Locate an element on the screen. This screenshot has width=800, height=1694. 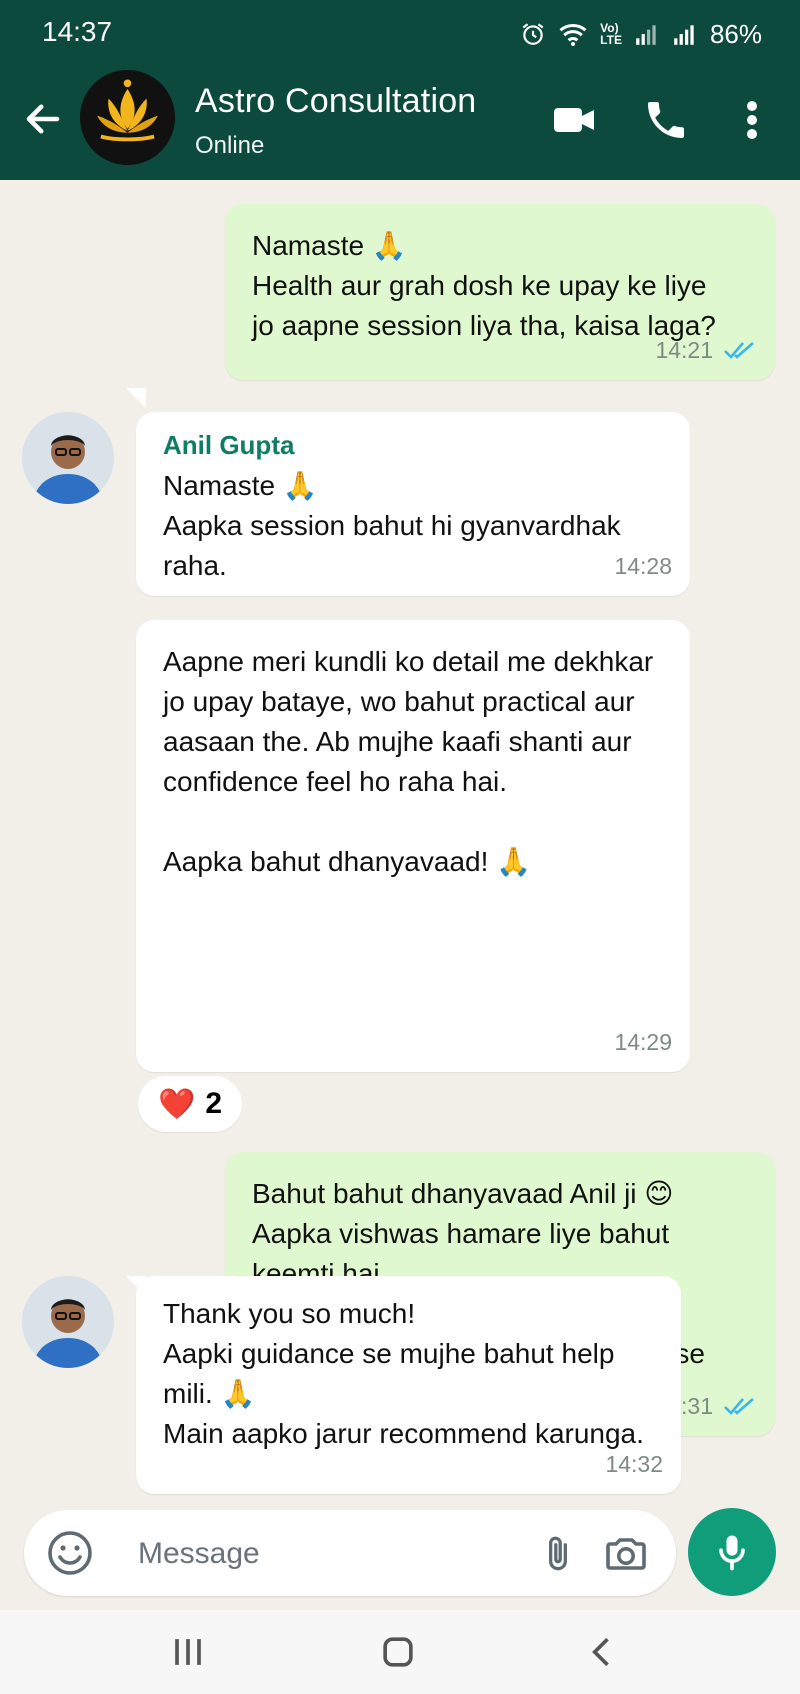
message-time: 14:32 is located at coordinates (634, 1464).